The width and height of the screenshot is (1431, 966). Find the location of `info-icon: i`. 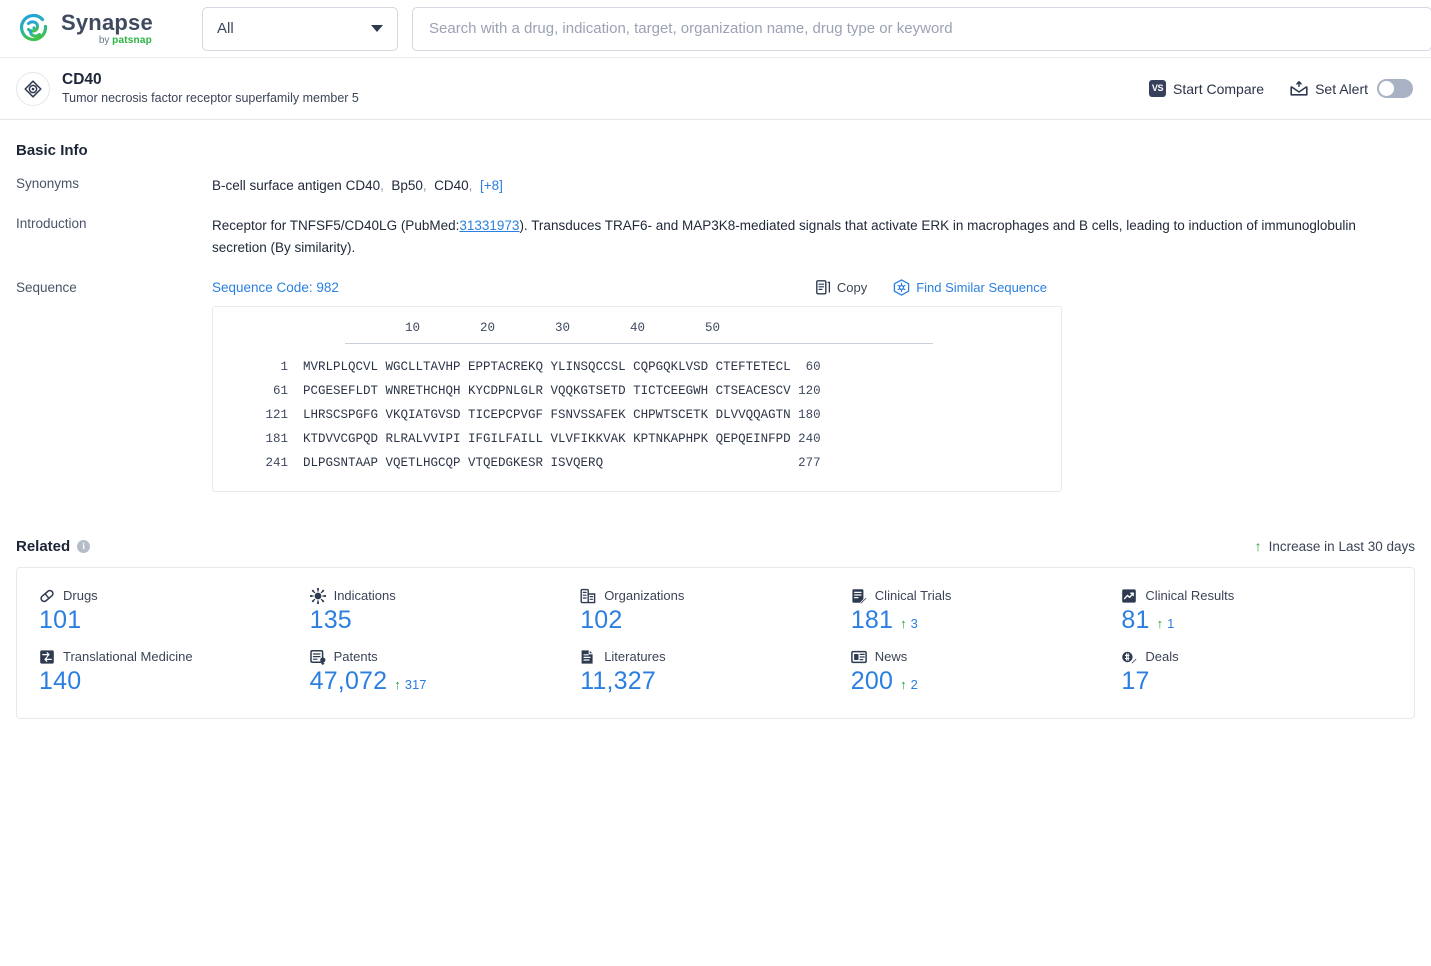

info-icon: i is located at coordinates (84, 546).